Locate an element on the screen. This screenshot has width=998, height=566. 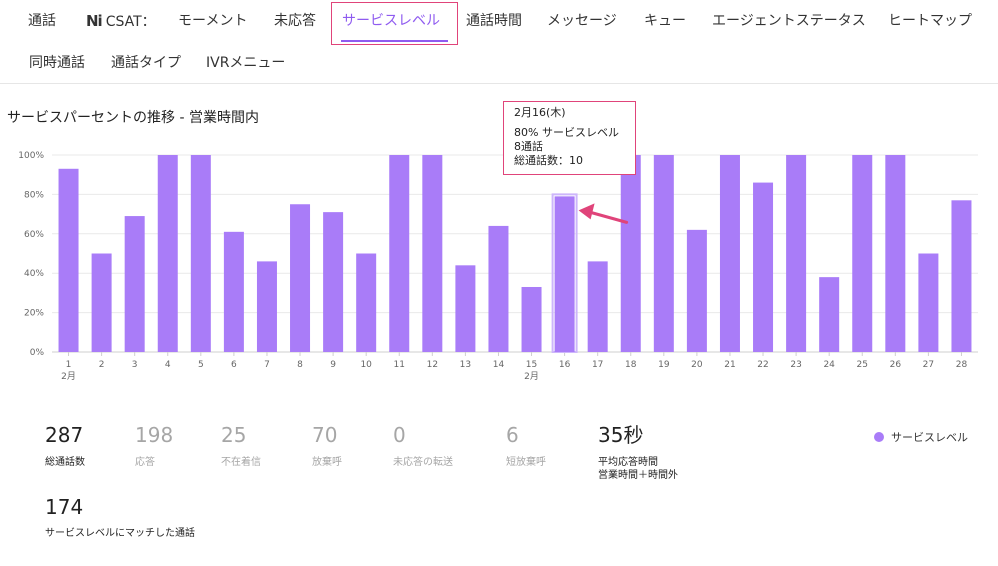
x-tick-label: 5 is located at coordinates (201, 365).